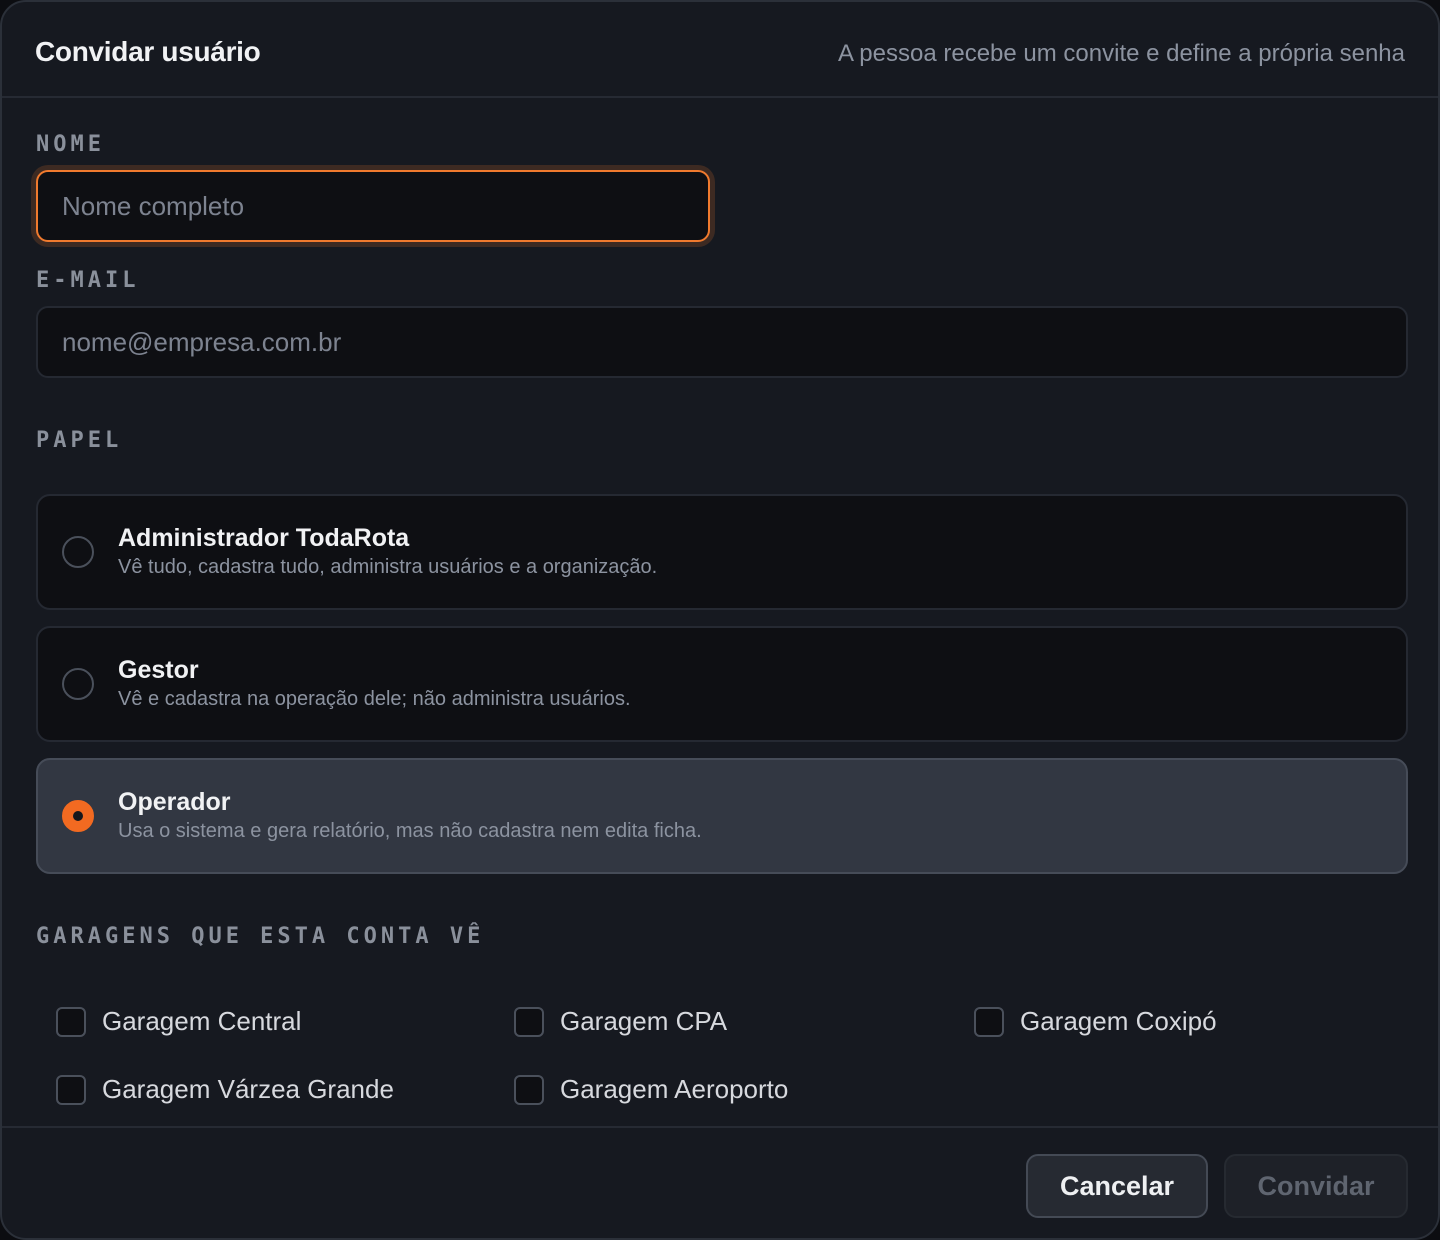  I want to click on garage-label: Garagem Aeroporto, so click(674, 1089).